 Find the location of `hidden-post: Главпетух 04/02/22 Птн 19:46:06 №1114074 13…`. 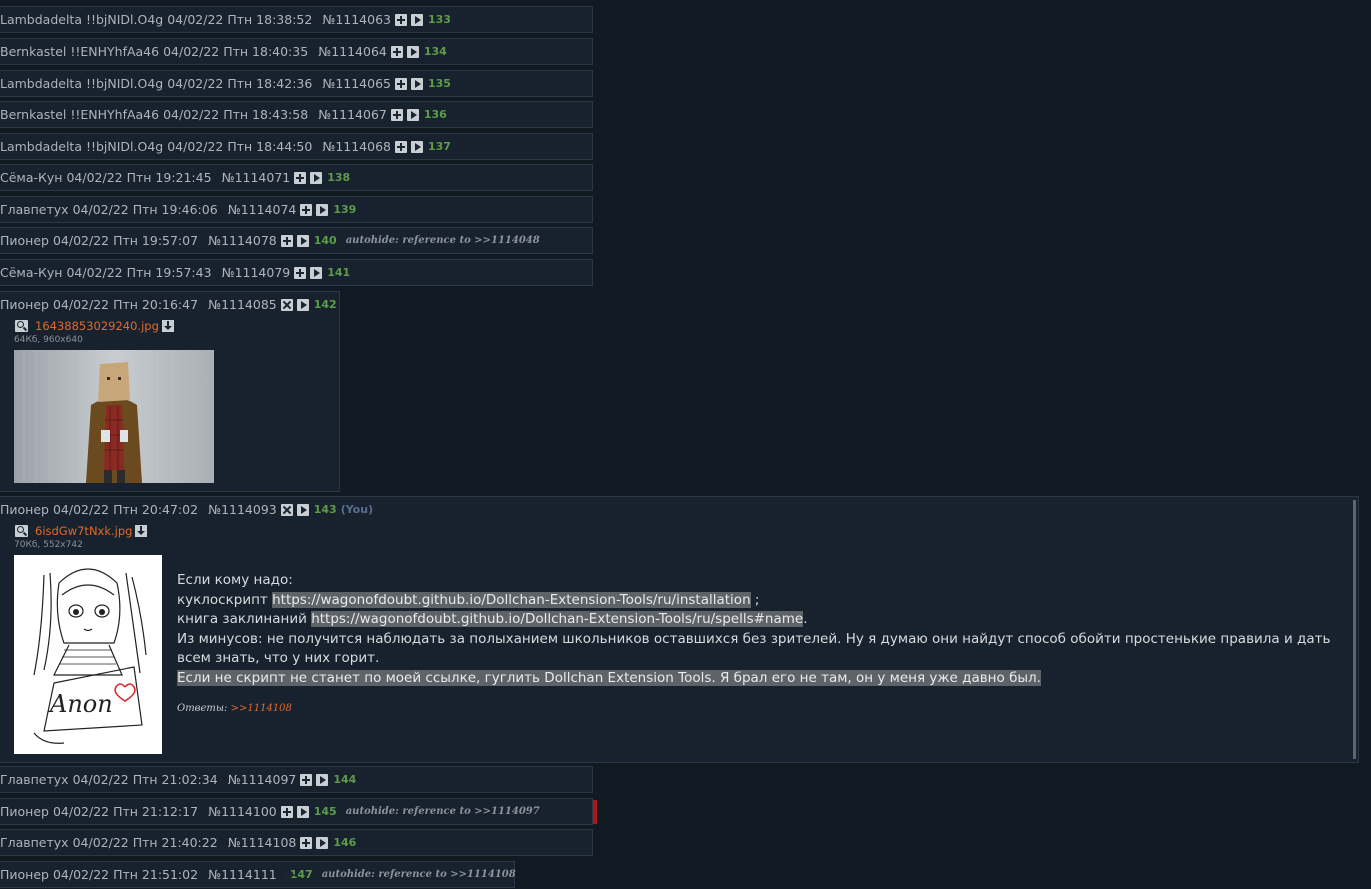

hidden-post: Главпетух 04/02/22 Птн 19:46:06 №1114074 13… is located at coordinates (296, 209).